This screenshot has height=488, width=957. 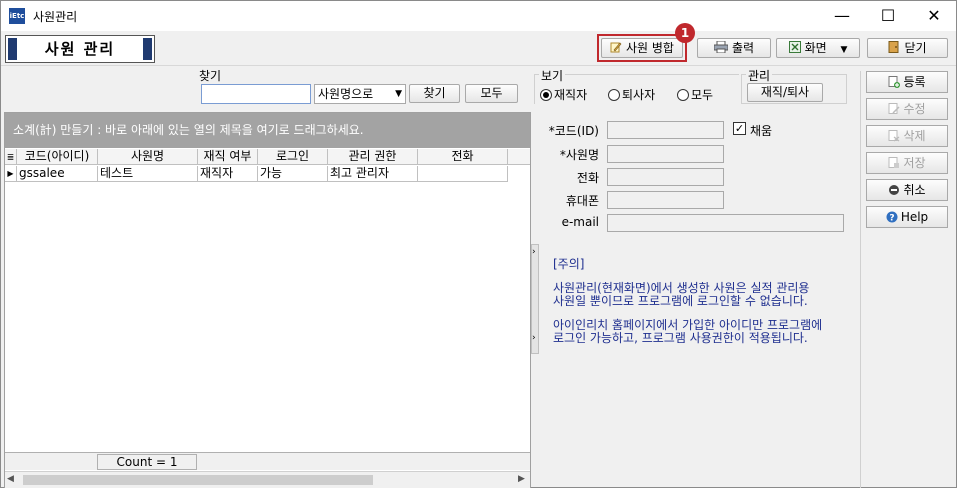 I want to click on notice-title: [주의], so click(x=569, y=264).